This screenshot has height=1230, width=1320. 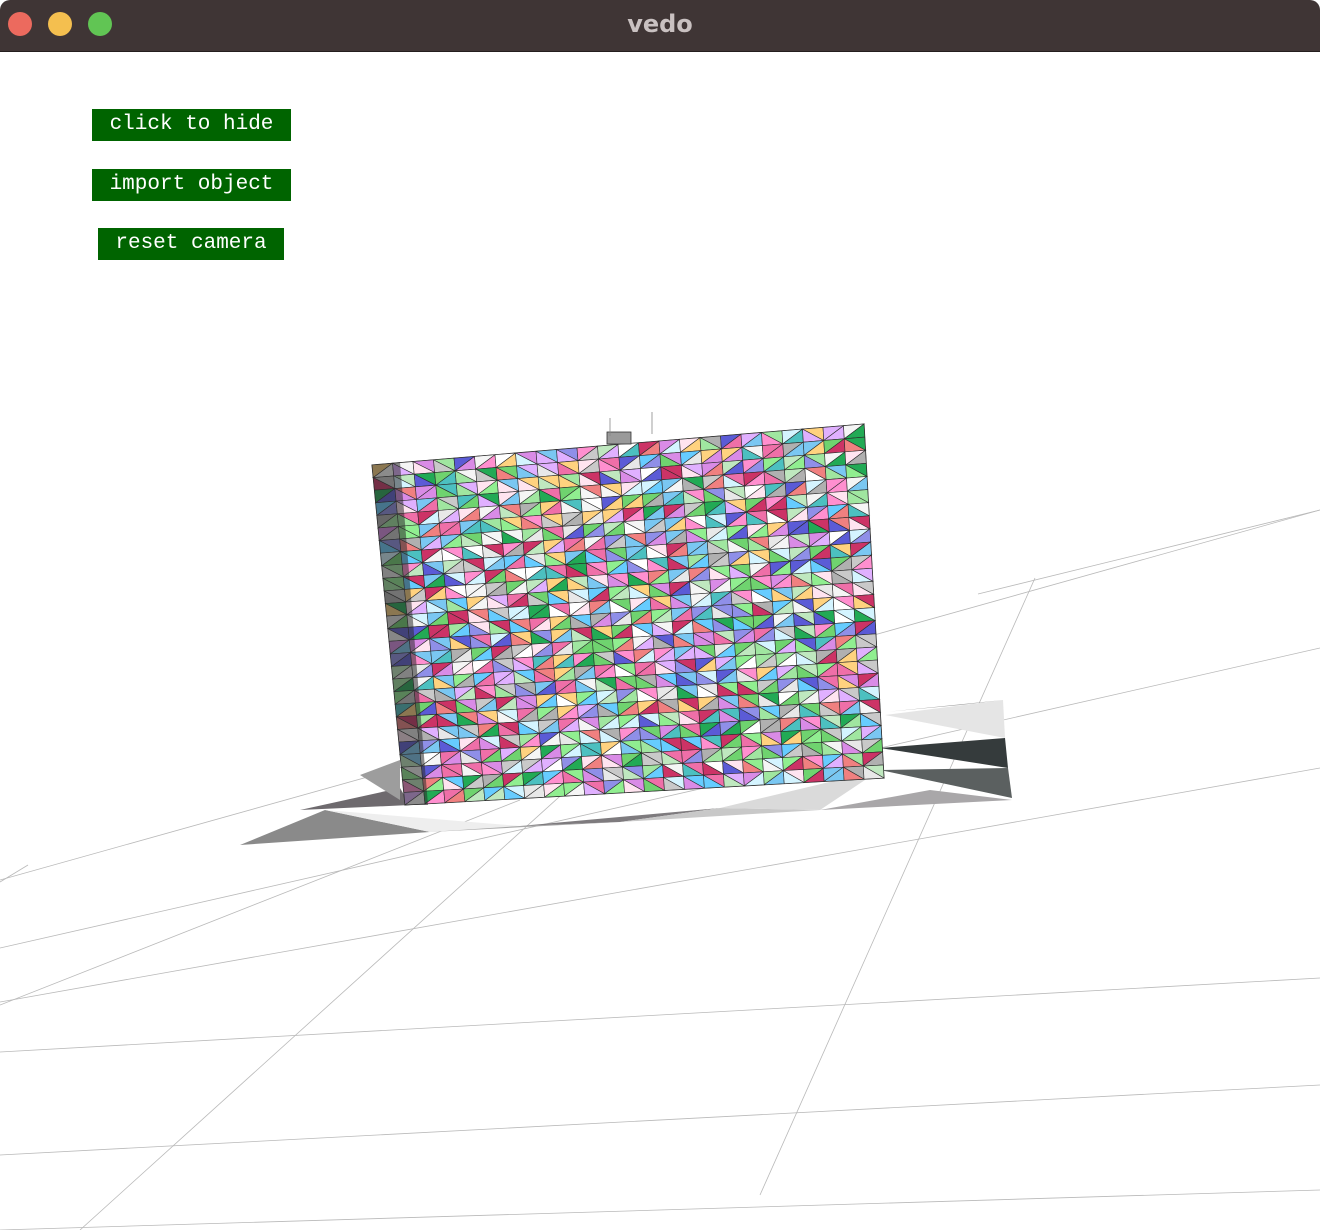 What do you see at coordinates (191, 185) in the screenshot?
I see `import-object-button: import object` at bounding box center [191, 185].